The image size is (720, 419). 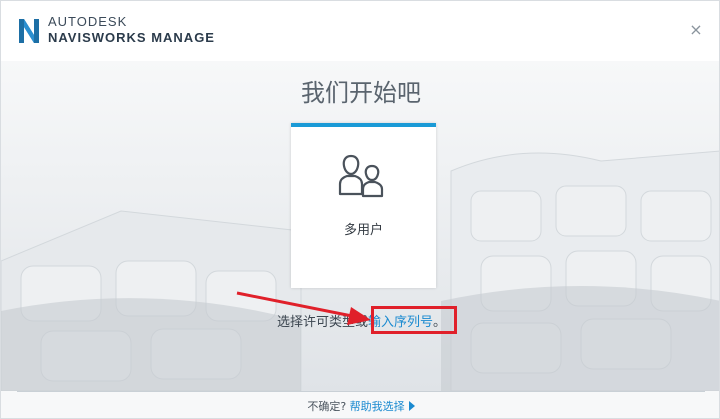 I want to click on page-title: 我们开始吧, so click(x=361, y=93).